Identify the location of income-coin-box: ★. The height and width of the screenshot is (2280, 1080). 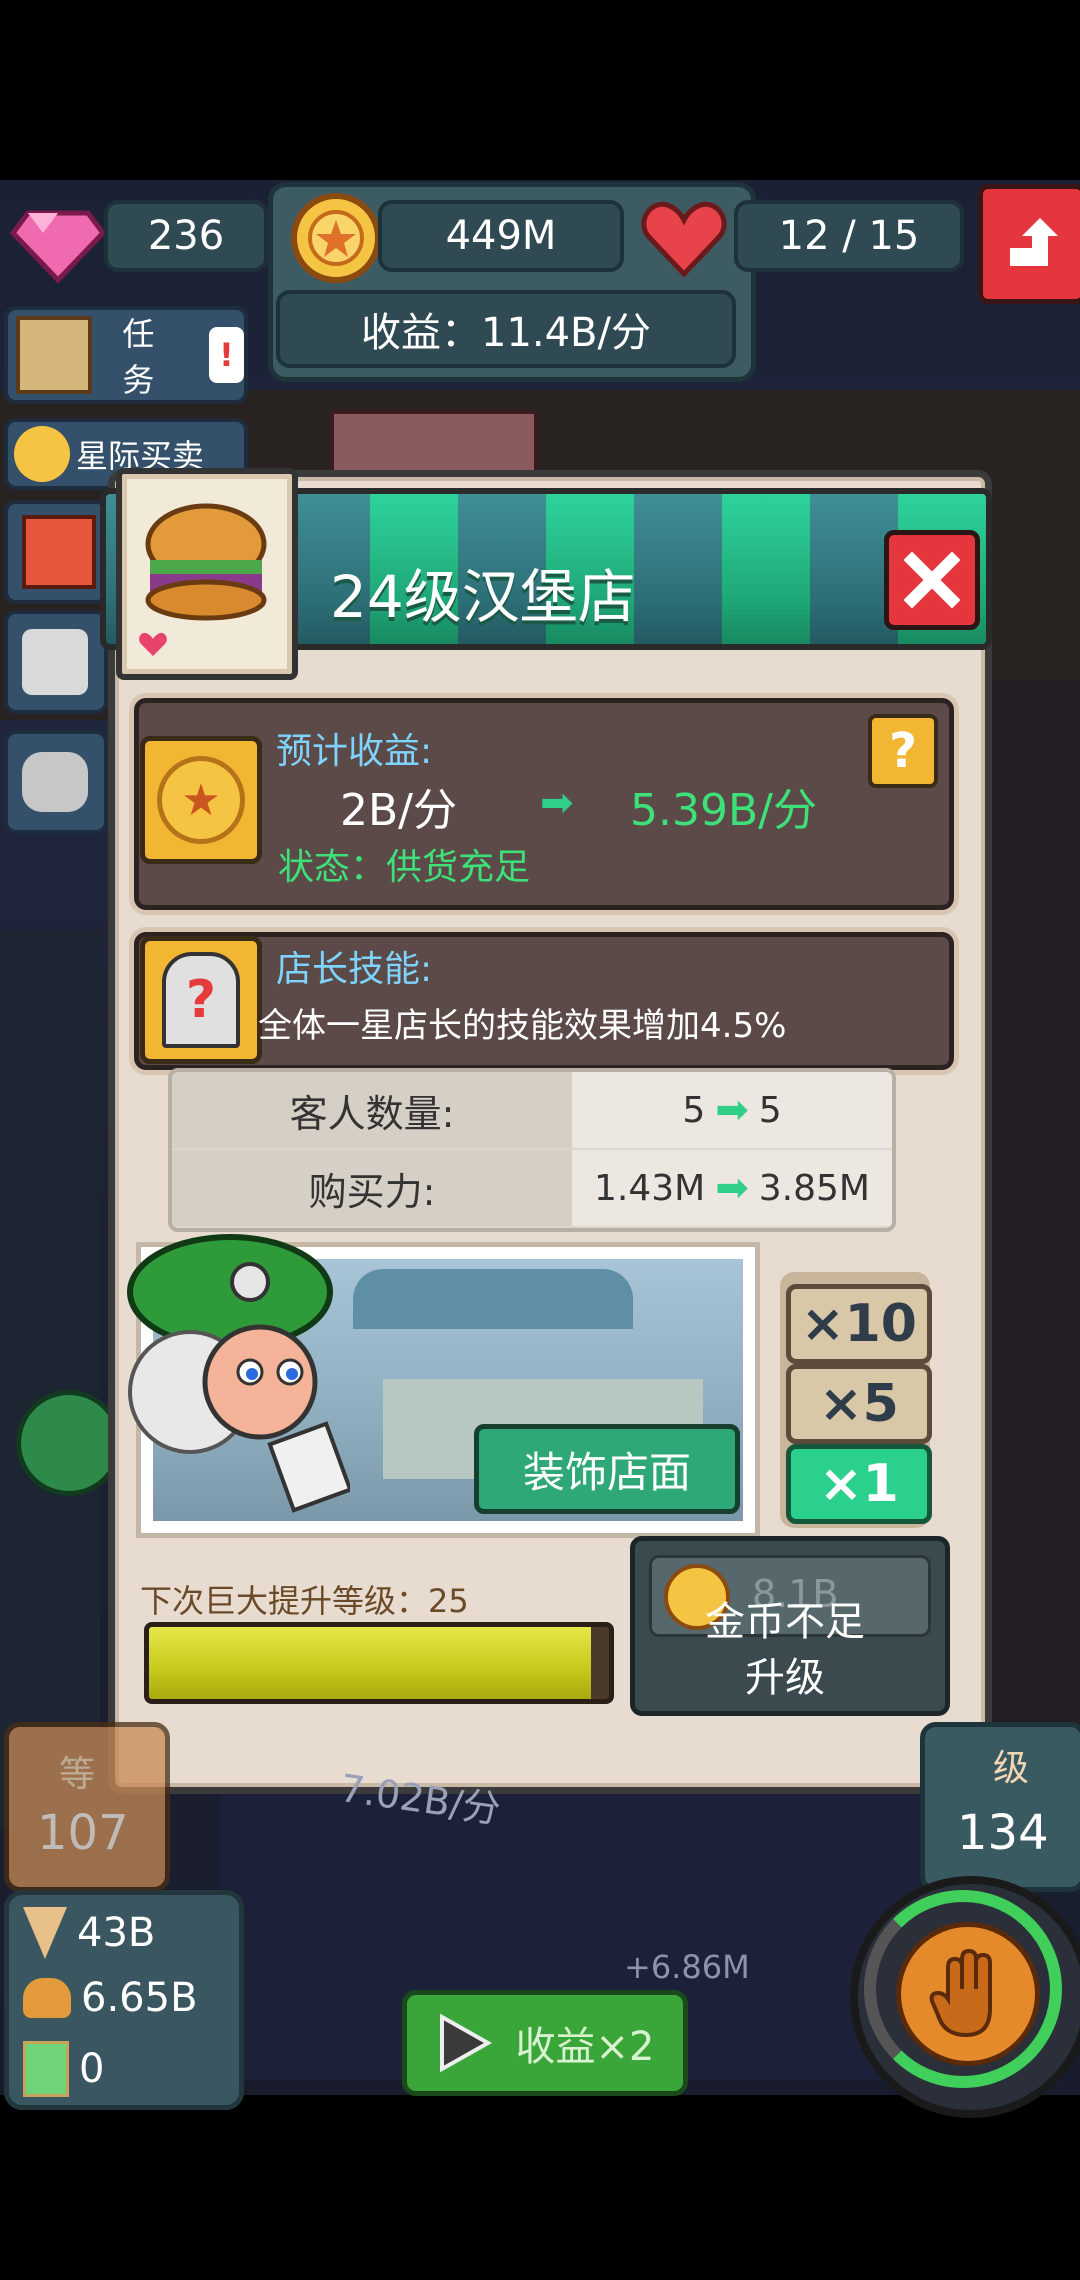
(201, 800).